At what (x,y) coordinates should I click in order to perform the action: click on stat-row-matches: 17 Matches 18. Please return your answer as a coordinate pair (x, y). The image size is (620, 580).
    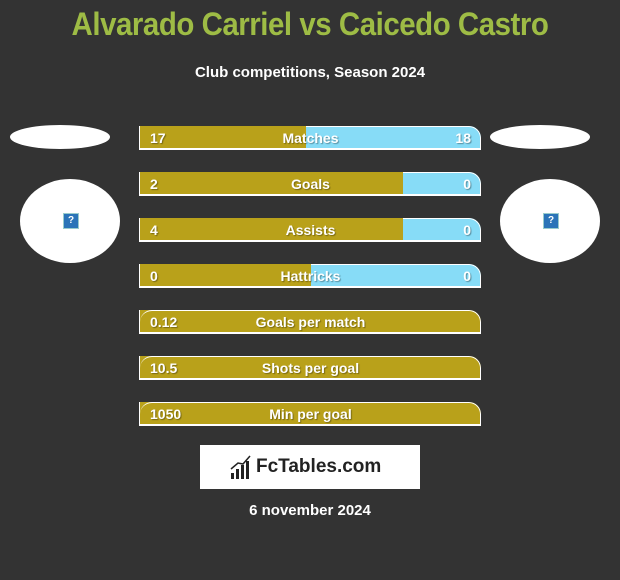
    Looking at the image, I should click on (310, 138).